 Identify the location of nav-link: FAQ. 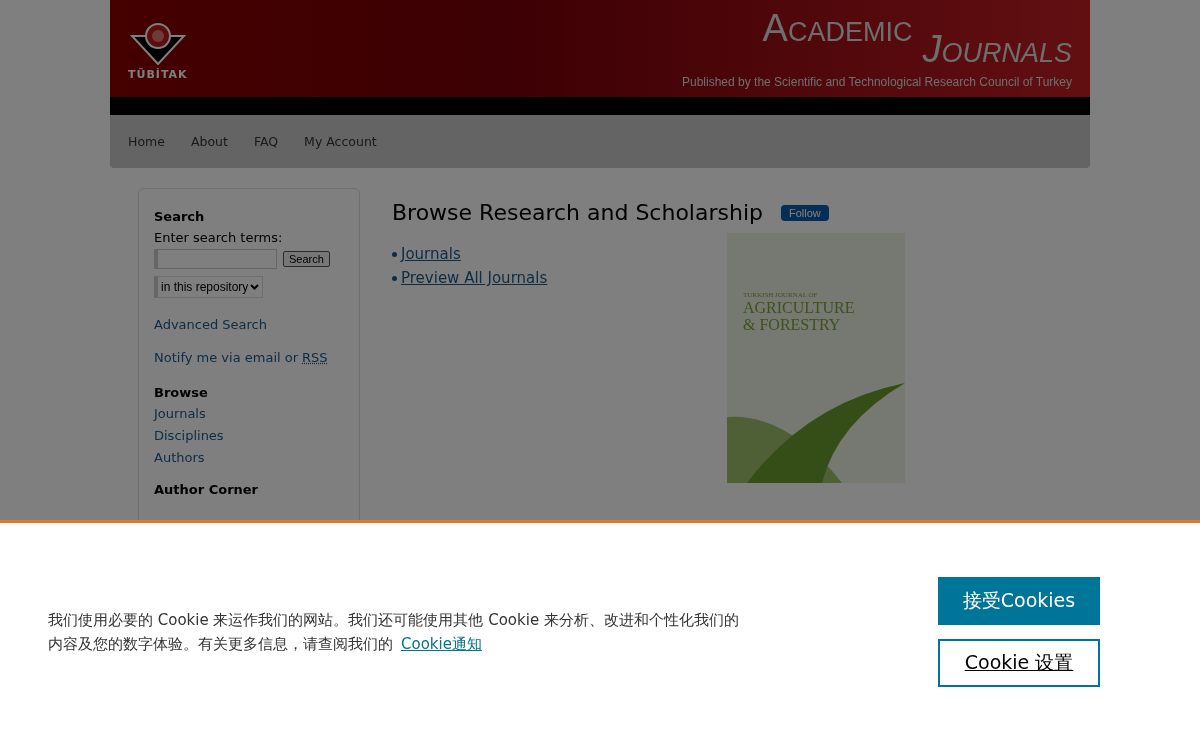
(266, 141).